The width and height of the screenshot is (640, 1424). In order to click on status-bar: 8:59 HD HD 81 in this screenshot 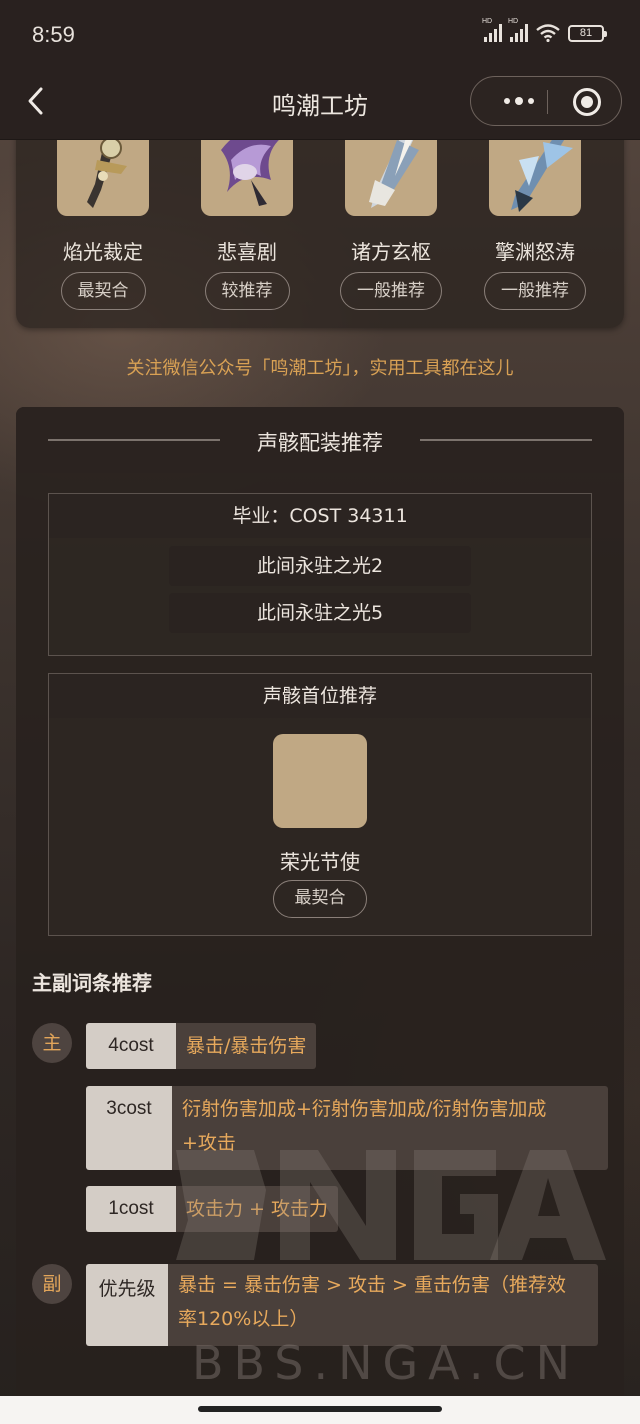, I will do `click(320, 31)`.